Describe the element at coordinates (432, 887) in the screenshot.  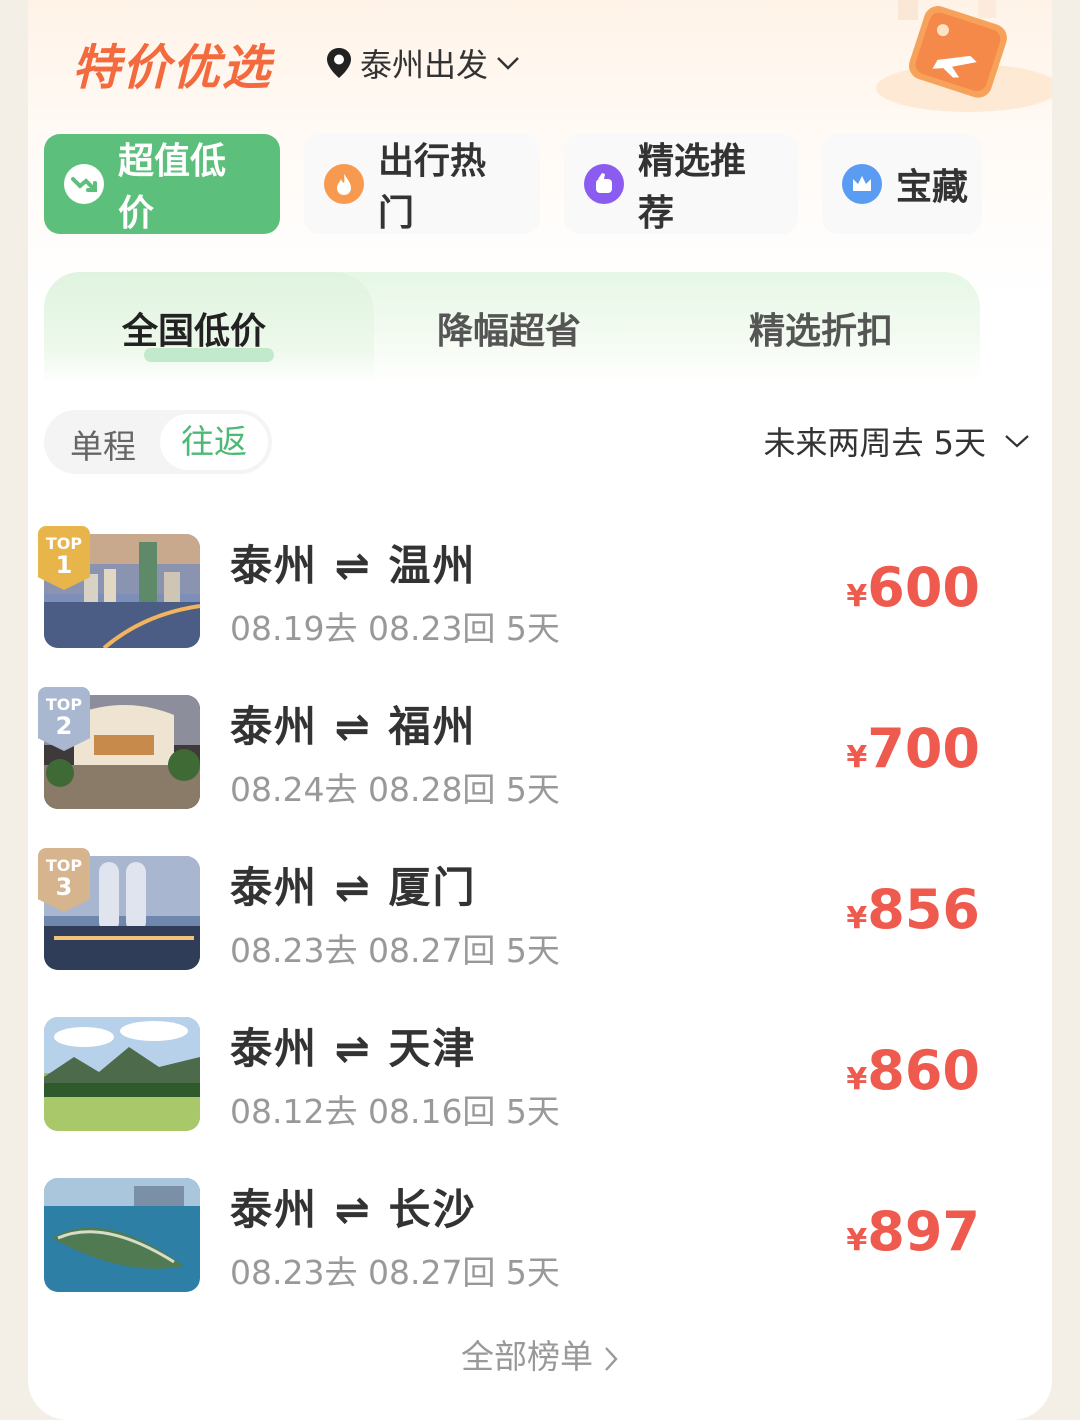
I see `destination-city: 厦门` at that location.